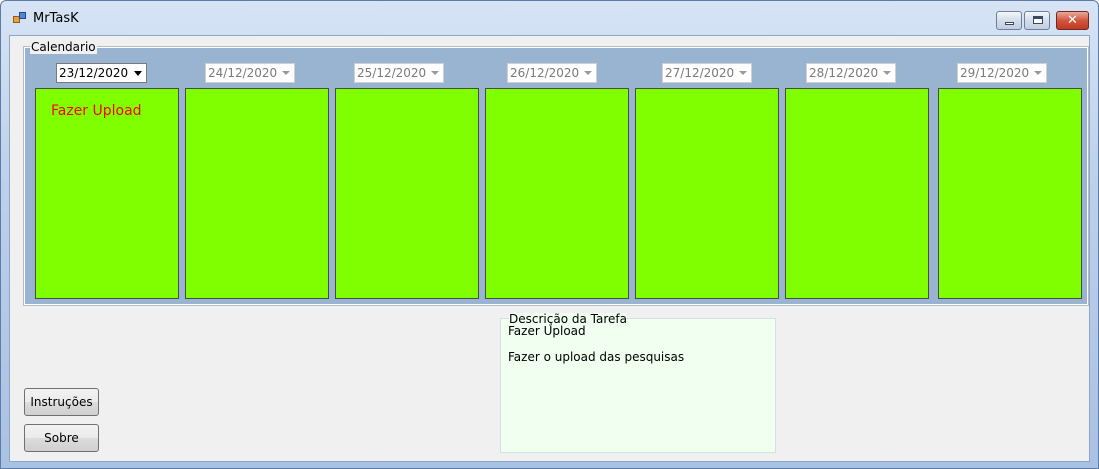 This screenshot has height=469, width=1099. I want to click on date-picker-value: 25/12/2020, so click(392, 73).